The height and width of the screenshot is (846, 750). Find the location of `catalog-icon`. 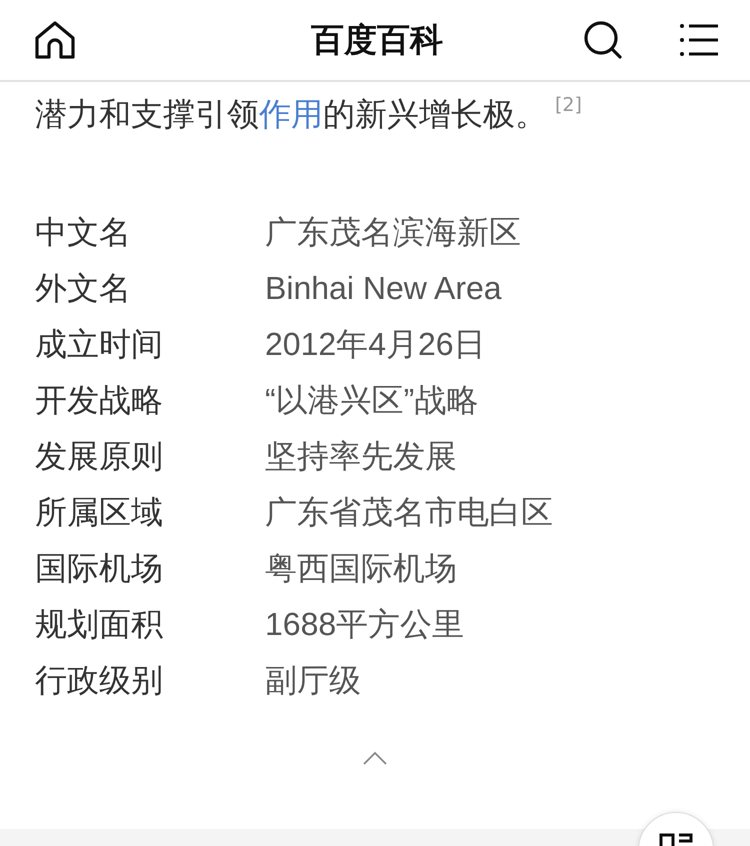

catalog-icon is located at coordinates (676, 839).